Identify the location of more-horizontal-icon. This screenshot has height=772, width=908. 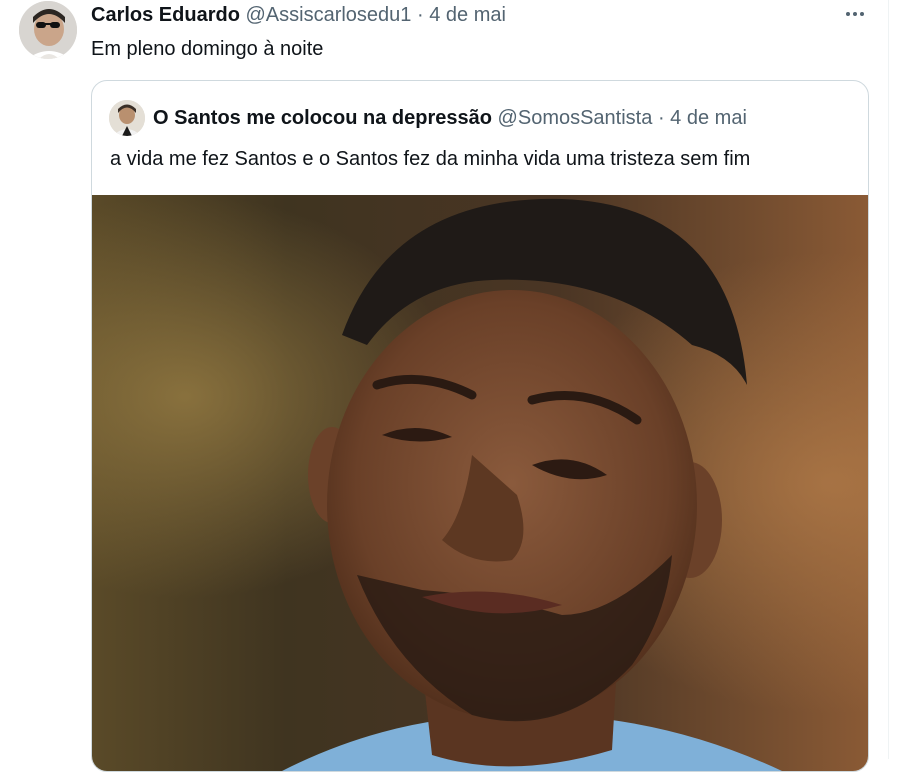
(855, 14).